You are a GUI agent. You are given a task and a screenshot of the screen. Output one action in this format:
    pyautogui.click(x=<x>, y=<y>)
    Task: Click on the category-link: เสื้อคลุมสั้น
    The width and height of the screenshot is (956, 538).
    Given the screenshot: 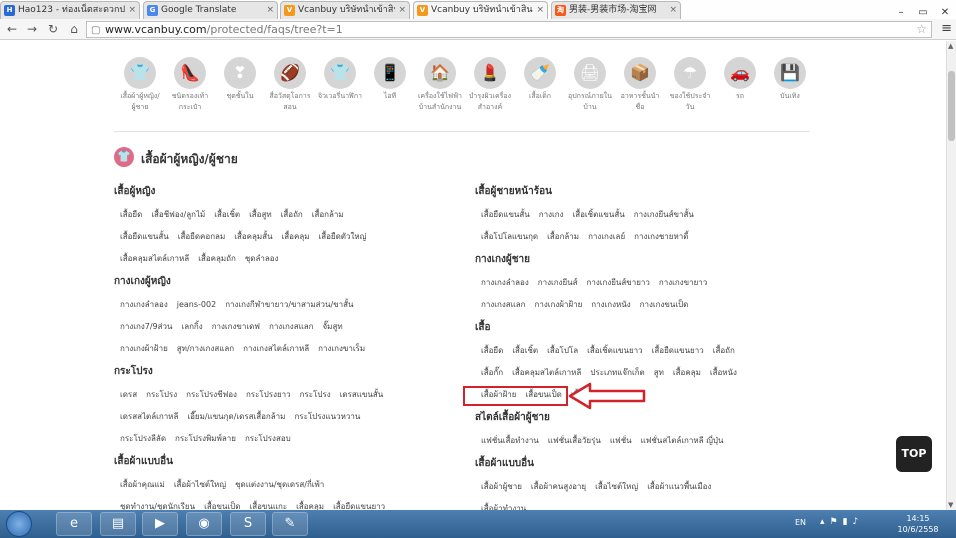 What is the action you would take?
    pyautogui.click(x=253, y=237)
    